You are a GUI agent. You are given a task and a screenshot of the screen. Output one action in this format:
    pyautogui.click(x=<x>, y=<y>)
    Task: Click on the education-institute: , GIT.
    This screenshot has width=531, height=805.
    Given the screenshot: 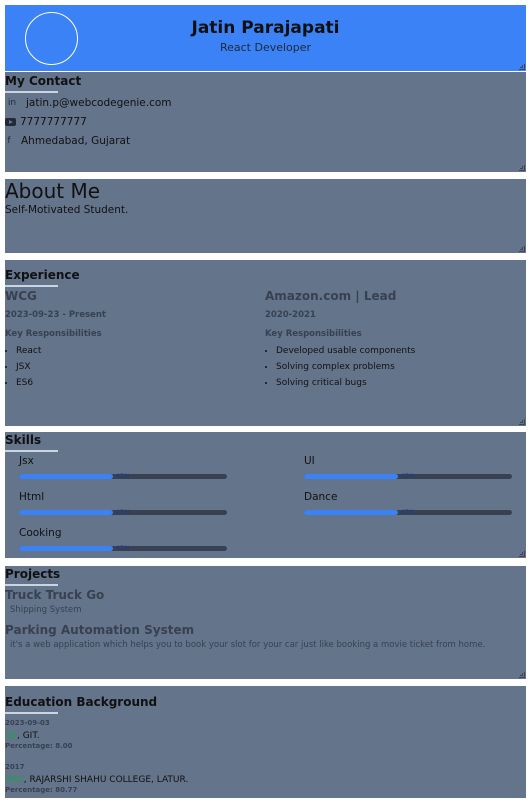 What is the action you would take?
    pyautogui.click(x=28, y=736)
    